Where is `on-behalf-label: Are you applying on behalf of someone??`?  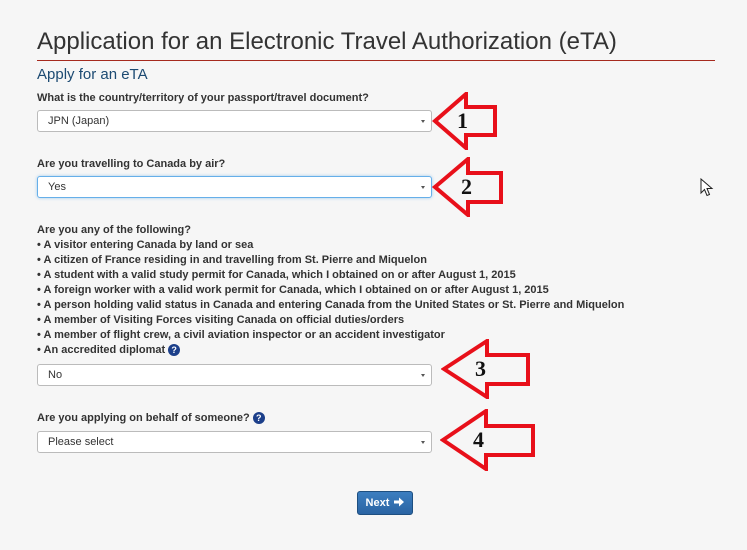
on-behalf-label: Are you applying on behalf of someone?? is located at coordinates (151, 418).